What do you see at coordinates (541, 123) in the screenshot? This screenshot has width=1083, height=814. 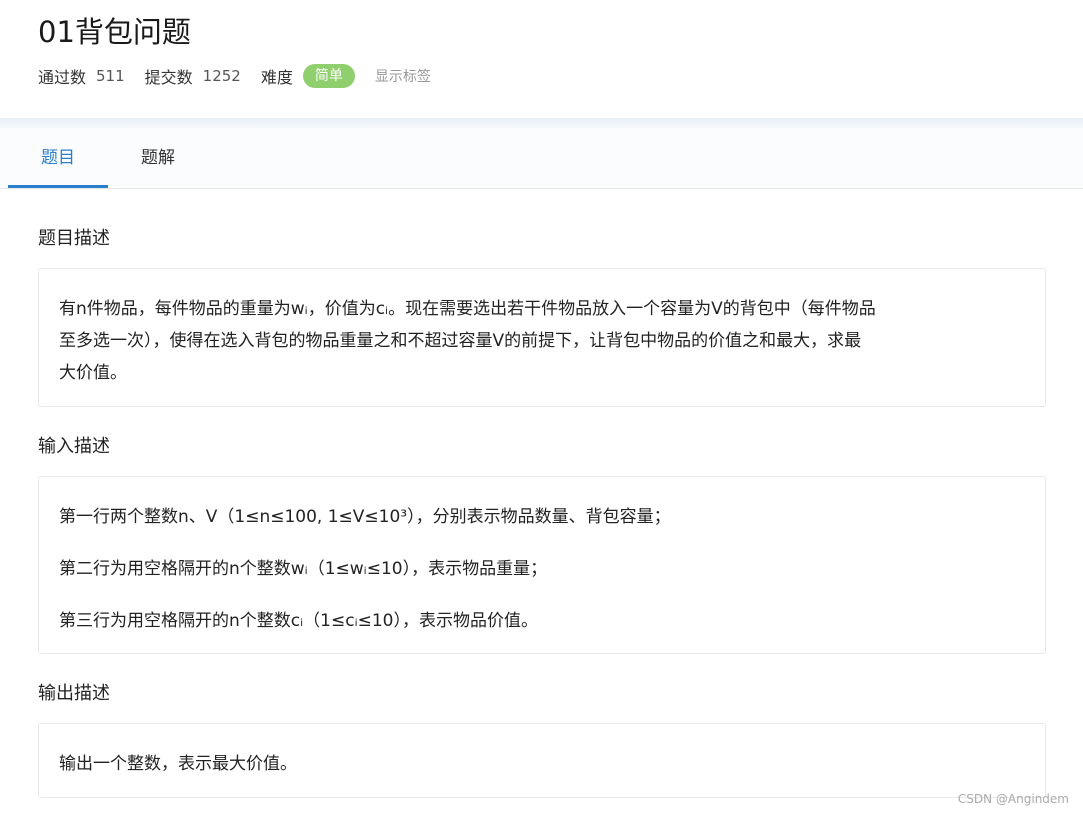 I see `header-divider` at bounding box center [541, 123].